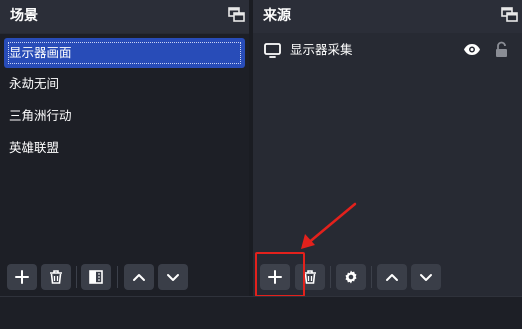  I want to click on annotation-highlight-box, so click(280, 274).